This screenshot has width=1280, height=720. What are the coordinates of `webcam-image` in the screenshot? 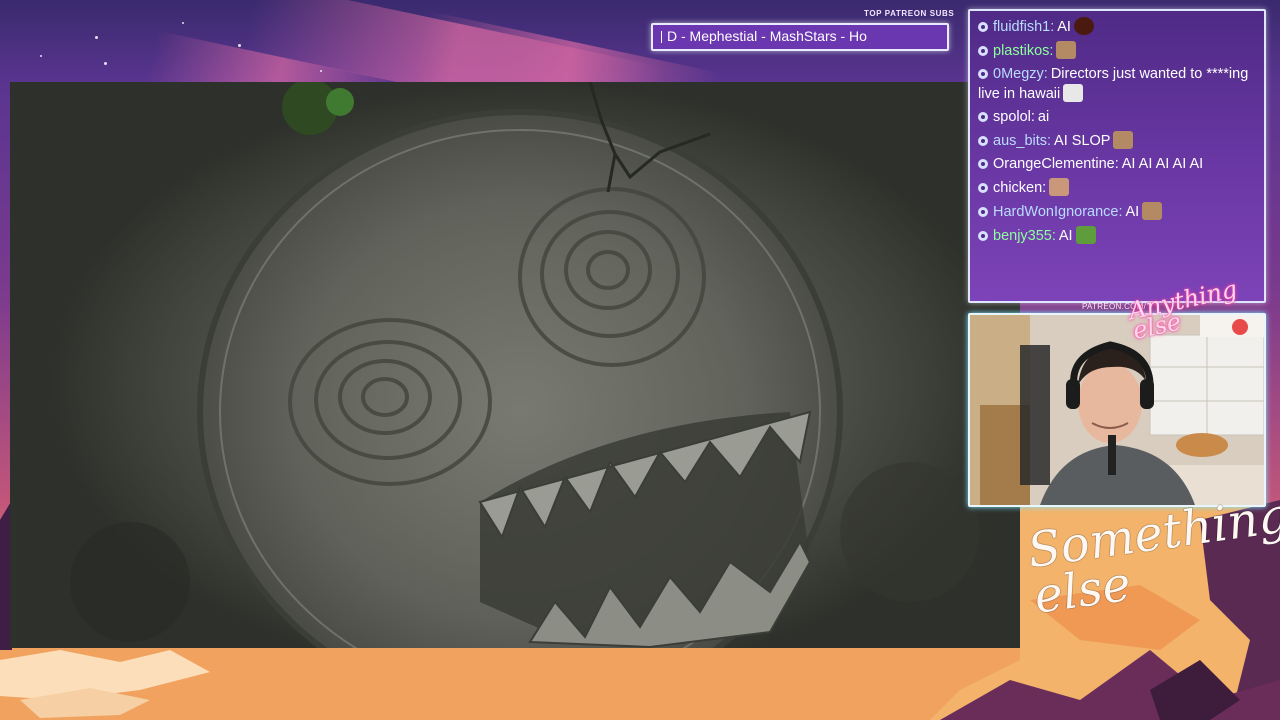 It's located at (1117, 410).